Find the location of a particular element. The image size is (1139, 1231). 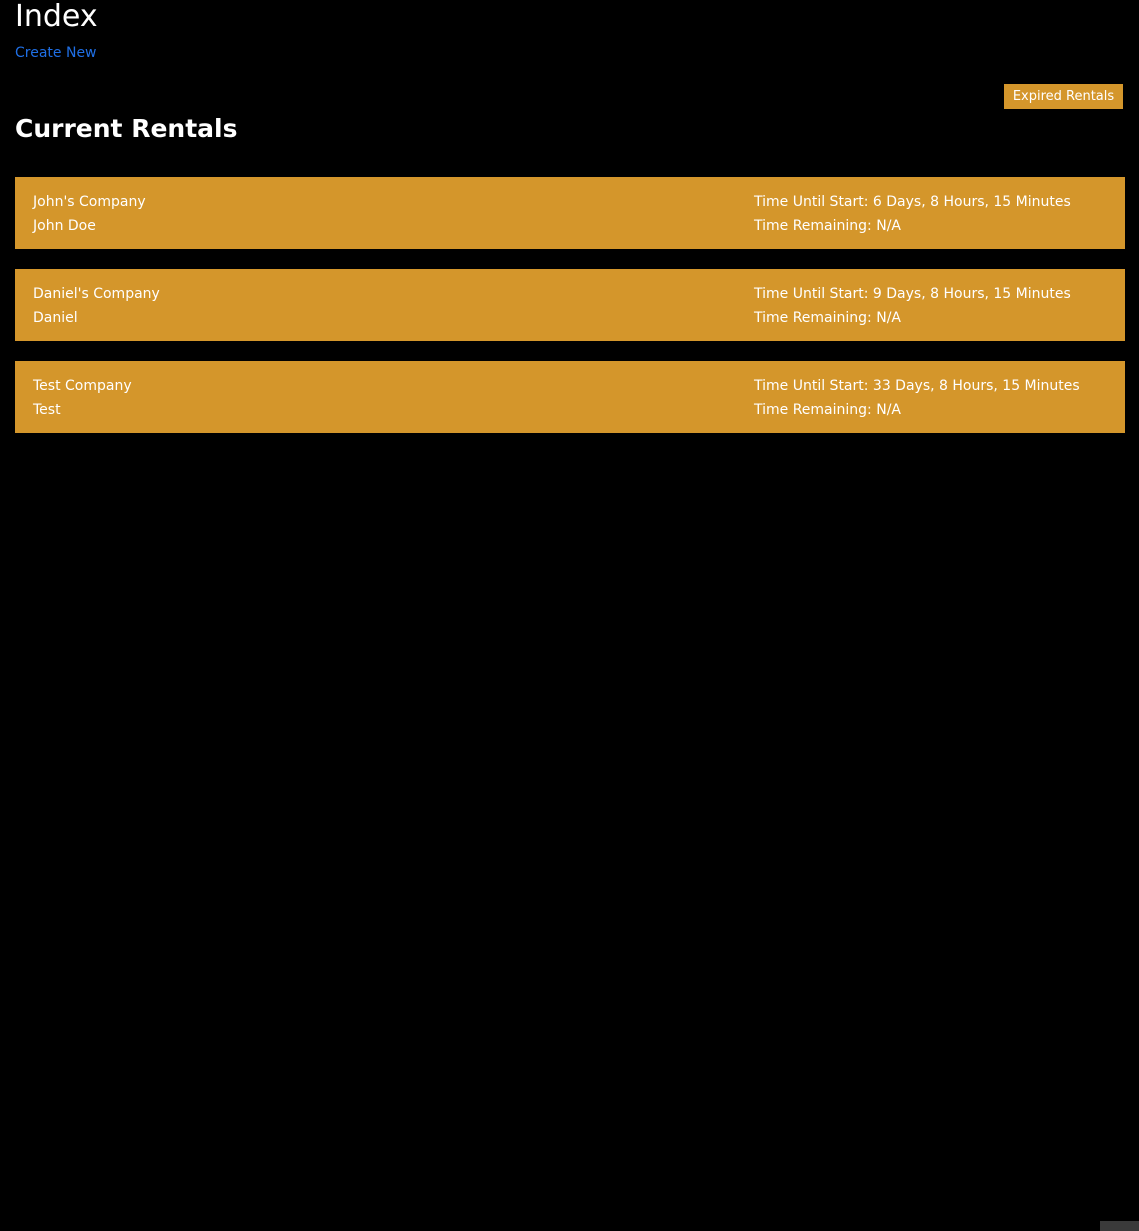

rental-info: John's Company John Doe is located at coordinates (89, 214).